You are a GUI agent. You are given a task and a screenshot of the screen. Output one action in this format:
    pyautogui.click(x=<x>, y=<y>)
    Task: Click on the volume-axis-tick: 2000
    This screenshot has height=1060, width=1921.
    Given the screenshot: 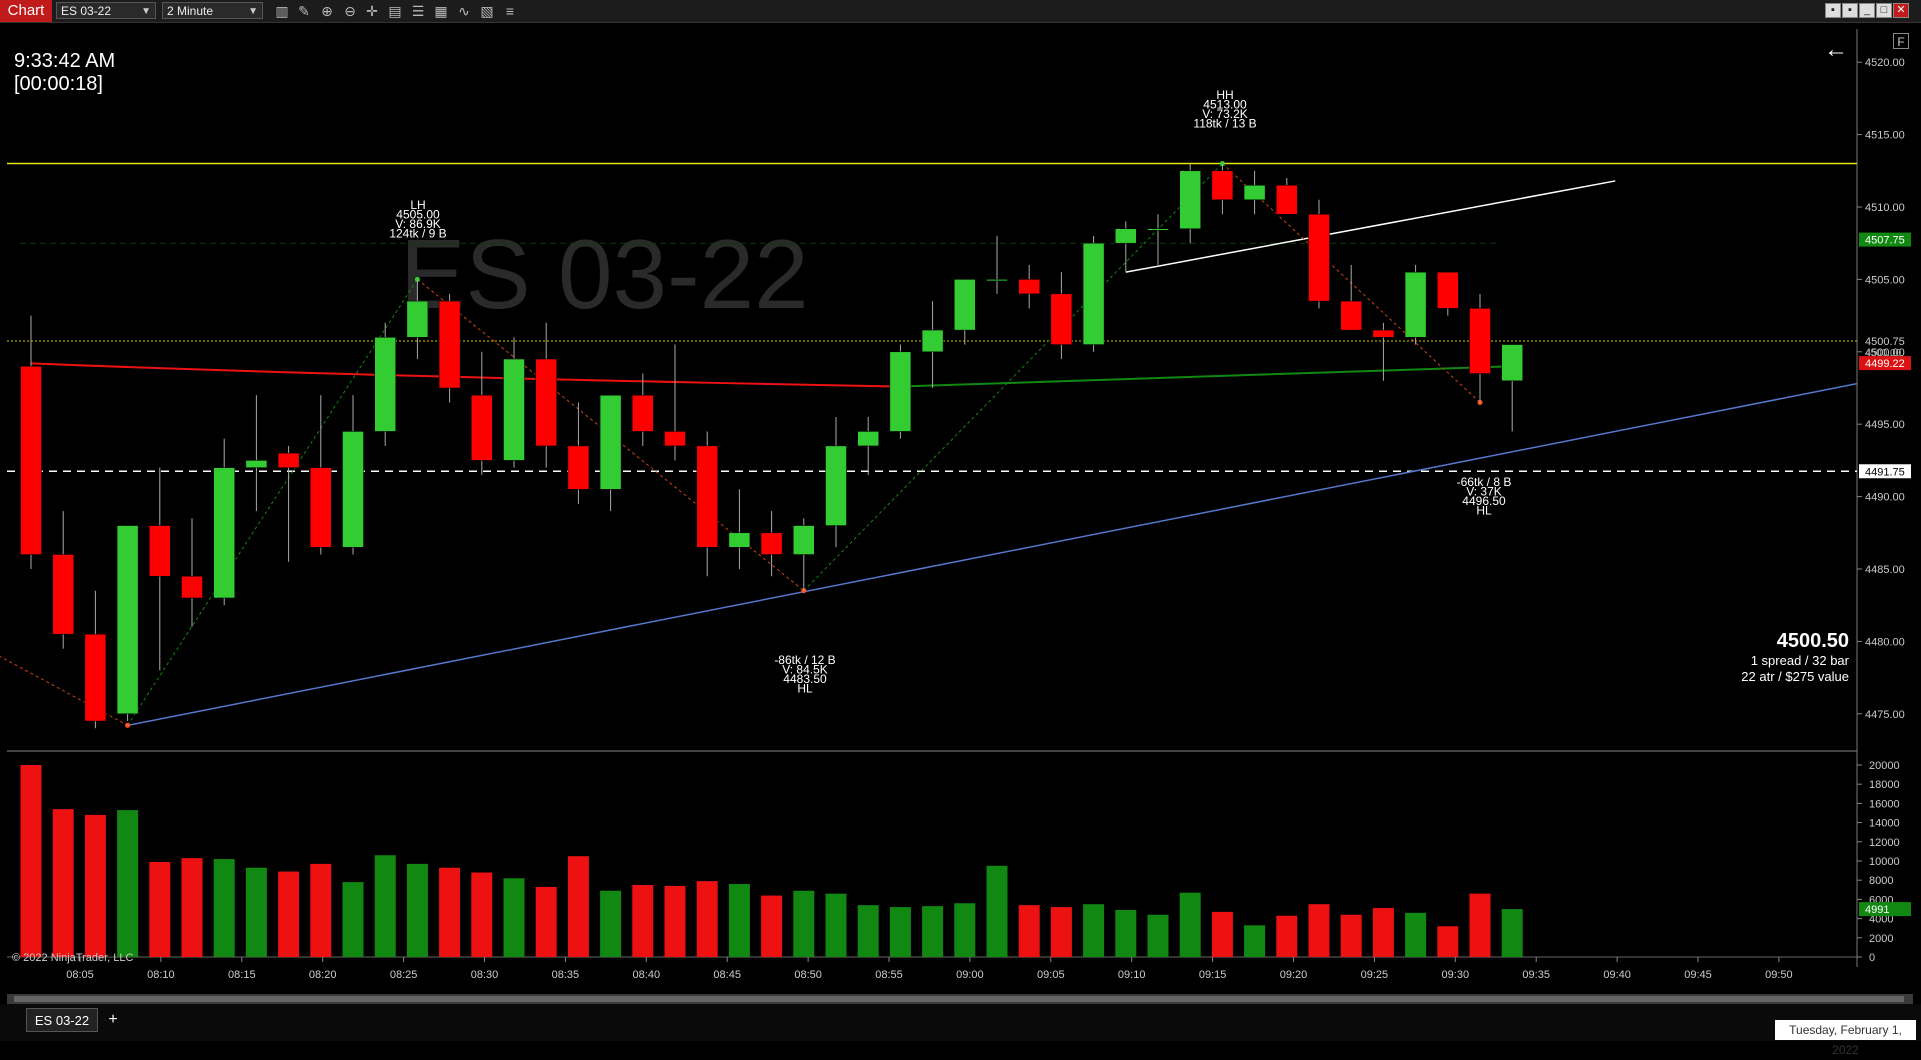 What is the action you would take?
    pyautogui.click(x=1881, y=939)
    